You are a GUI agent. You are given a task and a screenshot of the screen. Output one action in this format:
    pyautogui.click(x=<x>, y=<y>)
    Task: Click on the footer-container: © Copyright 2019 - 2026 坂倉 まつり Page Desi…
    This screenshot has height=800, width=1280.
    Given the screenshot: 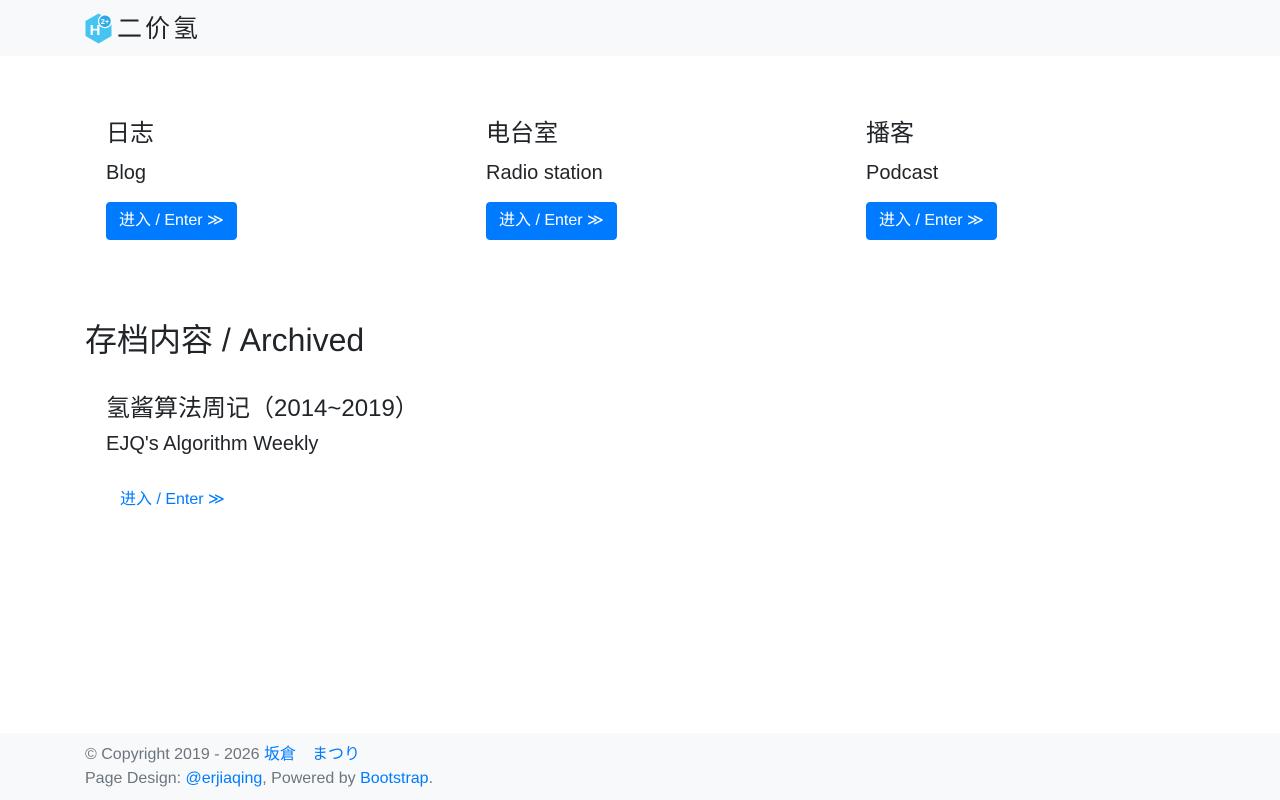 What is the action you would take?
    pyautogui.click(x=640, y=767)
    